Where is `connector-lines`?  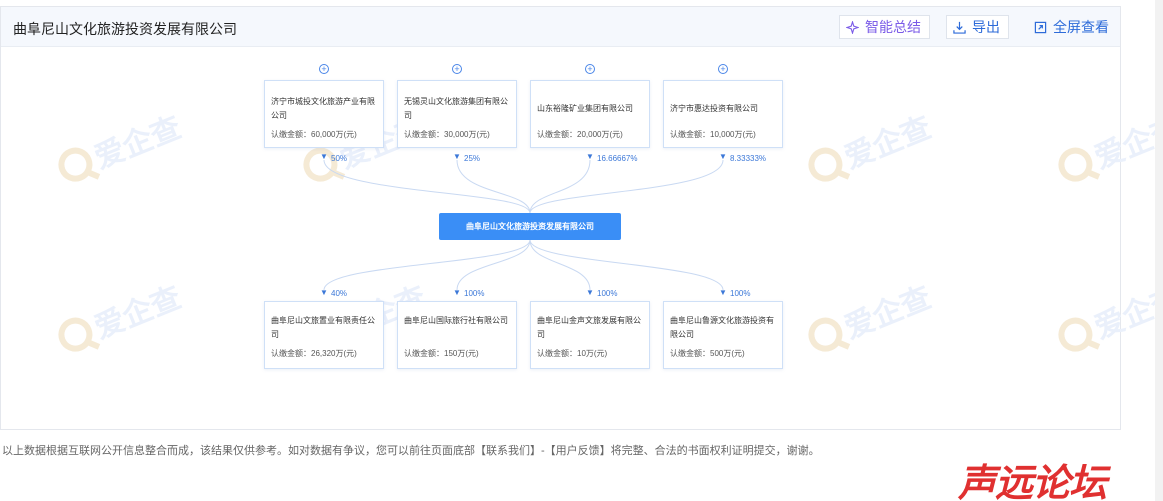 connector-lines is located at coordinates (523, 225).